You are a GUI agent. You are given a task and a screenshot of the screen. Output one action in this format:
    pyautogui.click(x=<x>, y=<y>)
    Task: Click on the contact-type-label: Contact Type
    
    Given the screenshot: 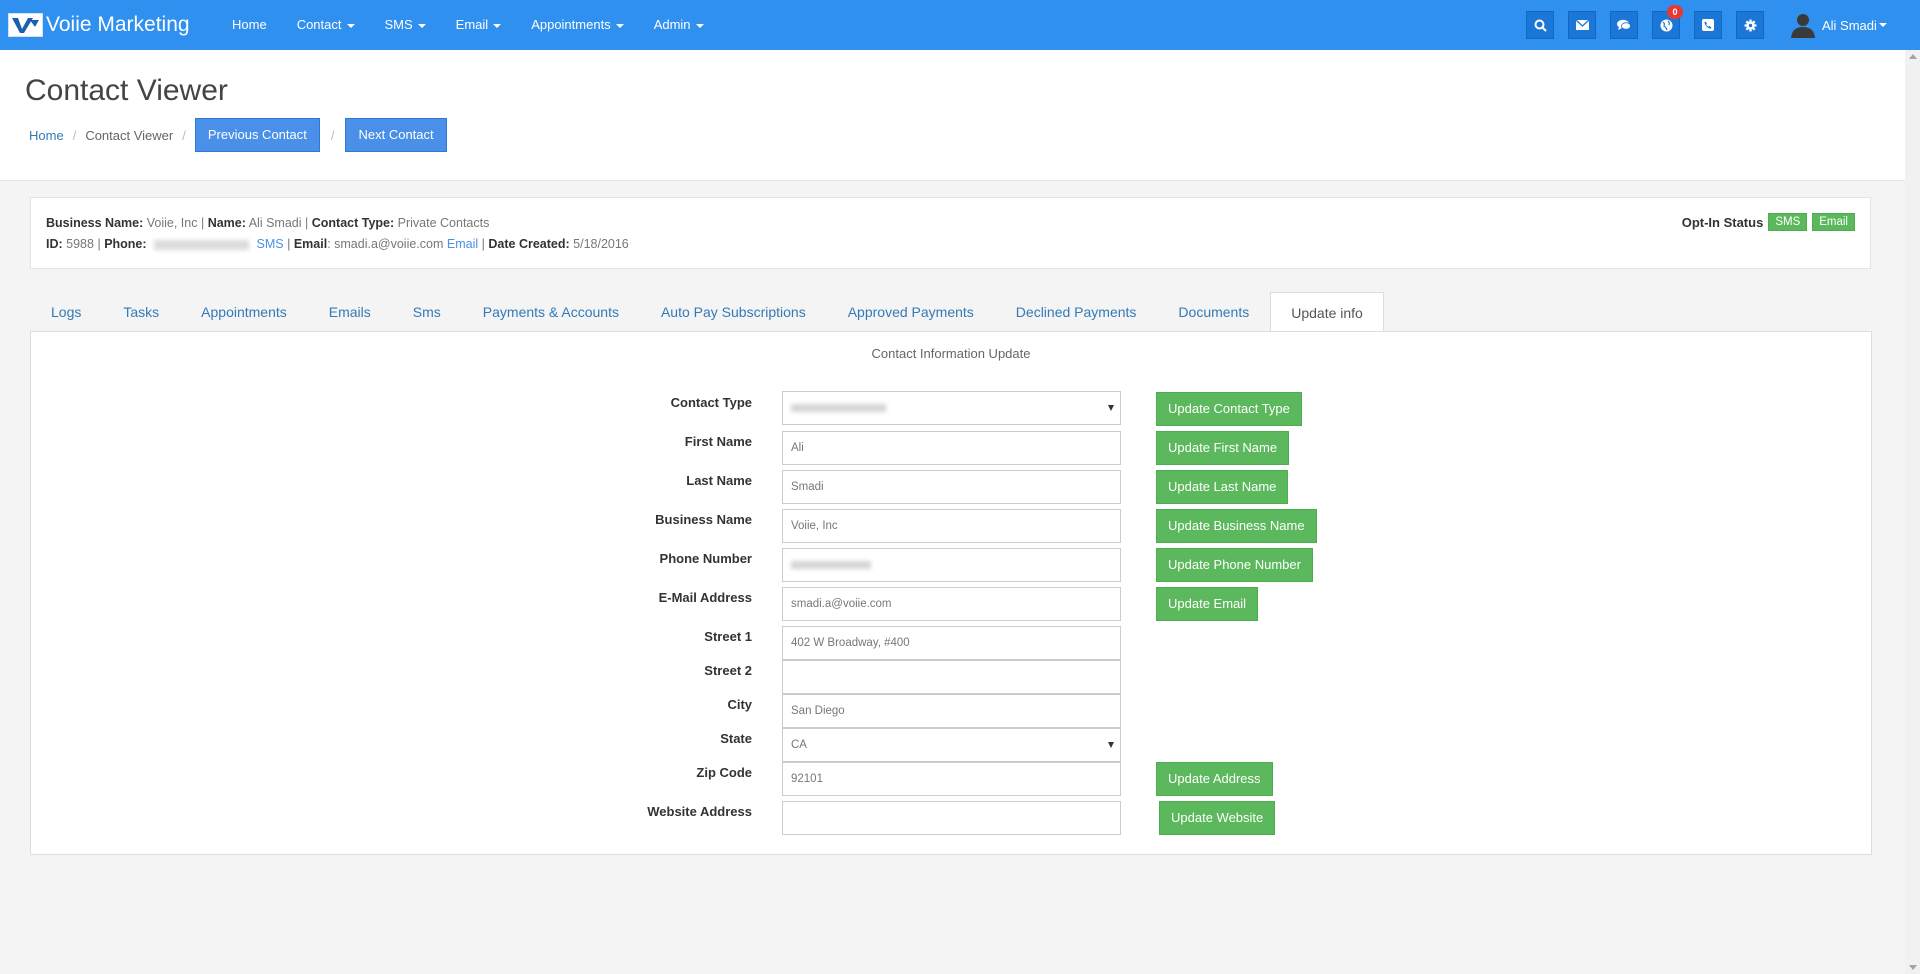 What is the action you would take?
    pyautogui.click(x=711, y=402)
    